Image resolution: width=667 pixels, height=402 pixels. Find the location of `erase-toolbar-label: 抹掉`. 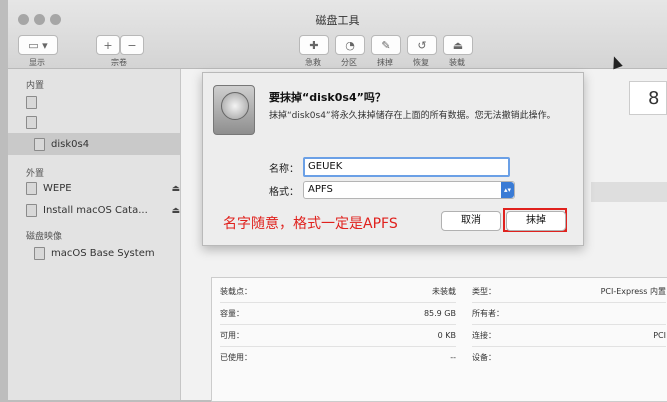

erase-toolbar-label: 抹掉 is located at coordinates (385, 62).